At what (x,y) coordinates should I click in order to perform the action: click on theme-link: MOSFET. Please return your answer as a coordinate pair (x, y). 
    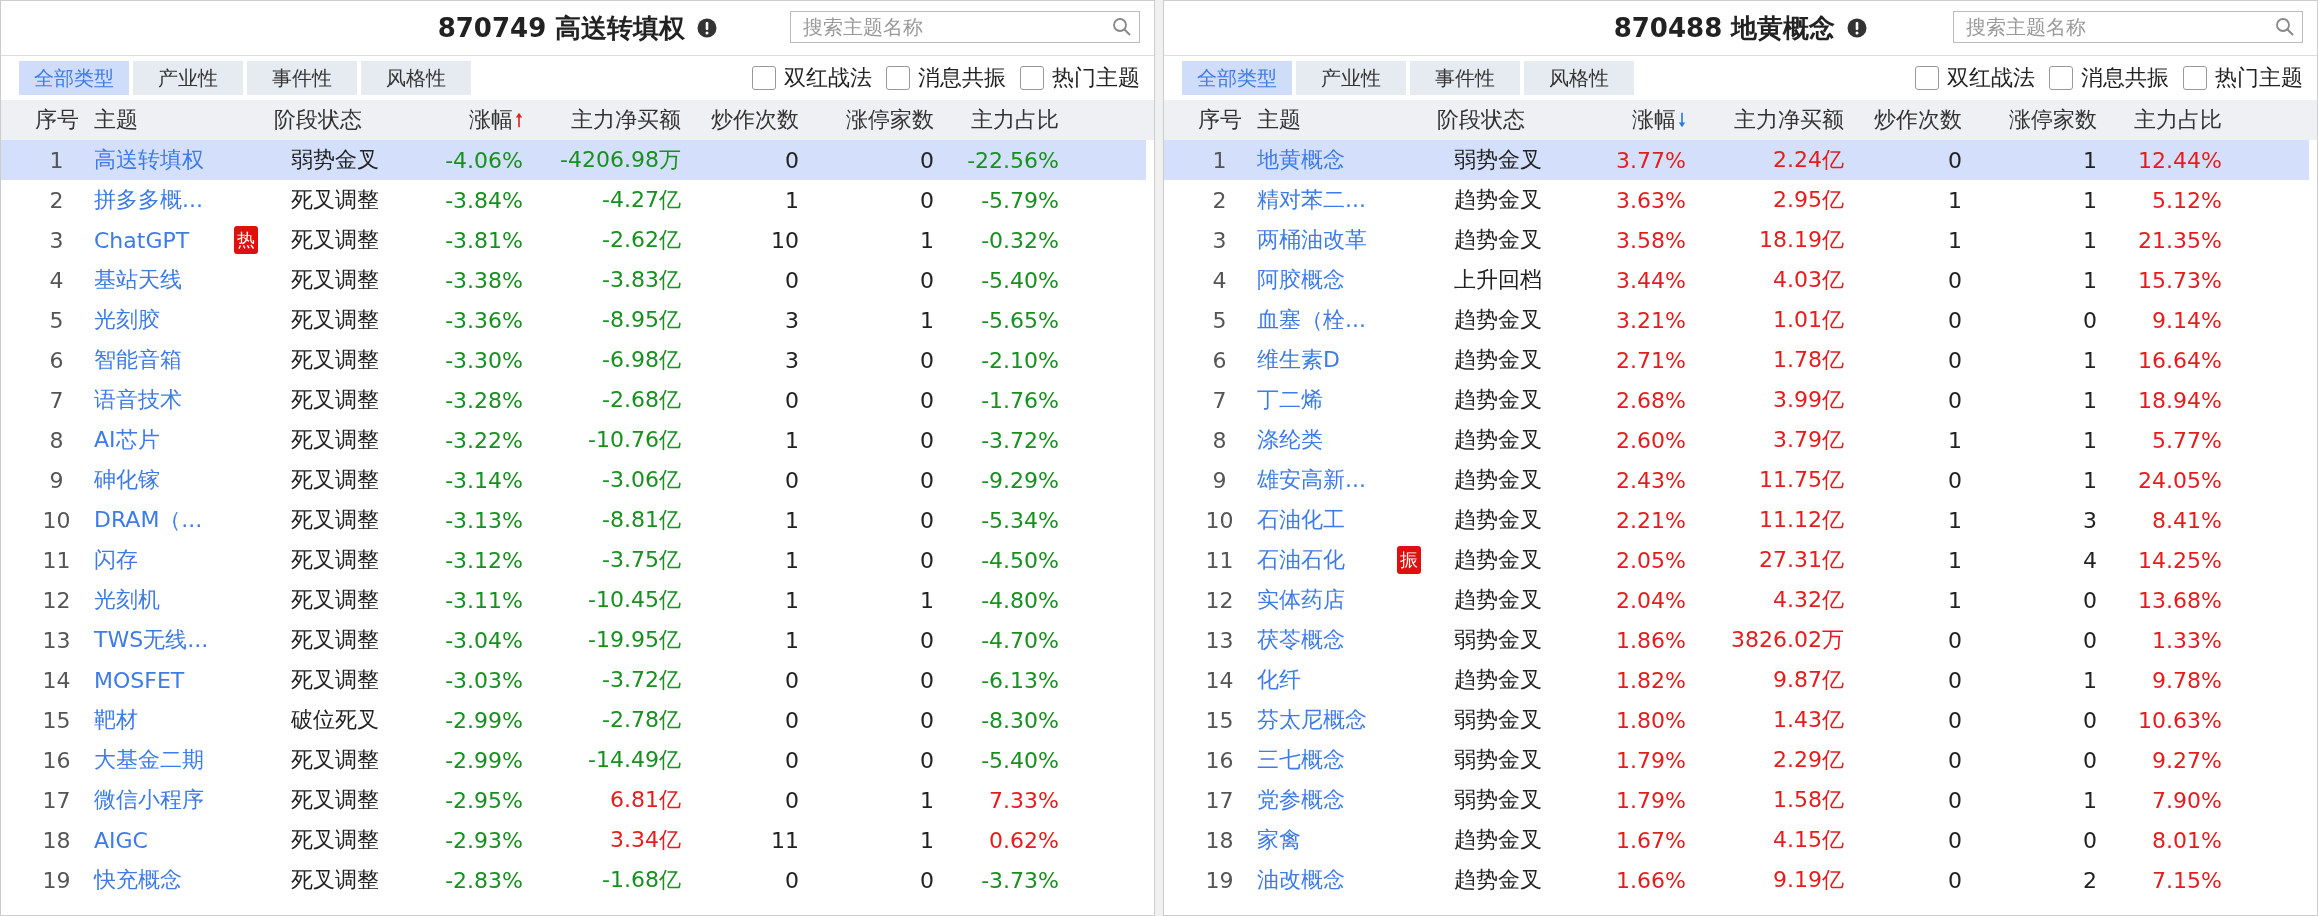
    Looking at the image, I should click on (139, 680).